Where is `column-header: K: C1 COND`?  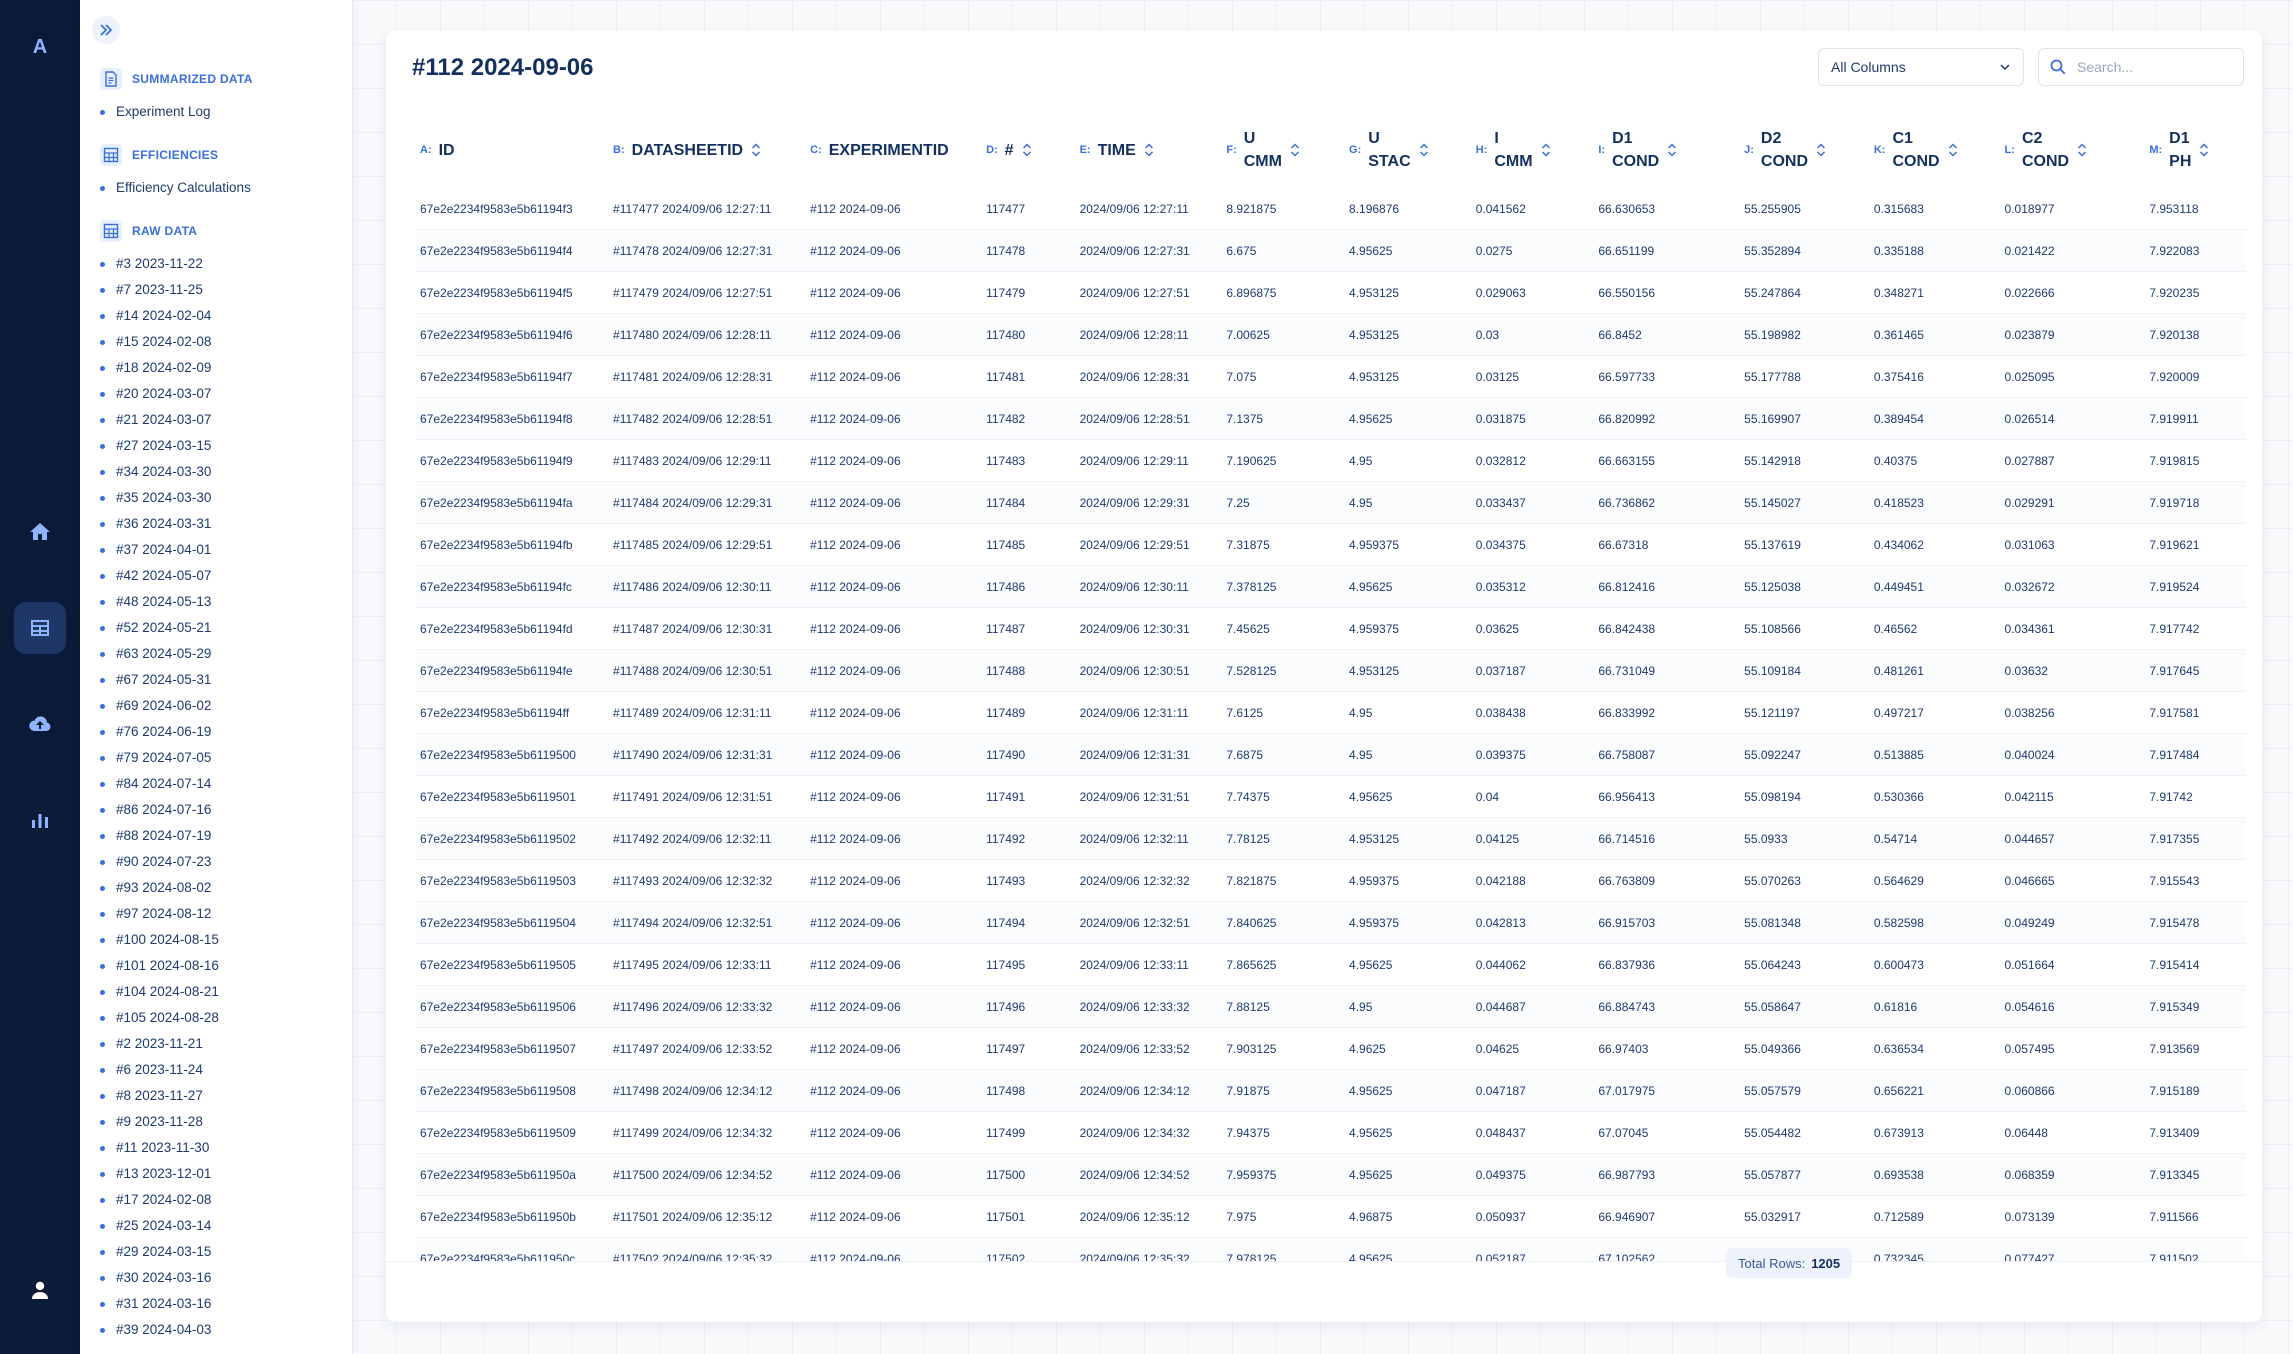
column-header: K: C1 COND is located at coordinates (1935, 150).